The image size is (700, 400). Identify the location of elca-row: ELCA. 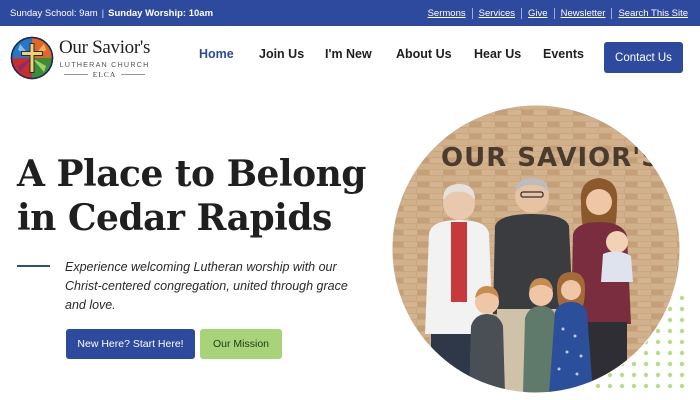
(104, 74).